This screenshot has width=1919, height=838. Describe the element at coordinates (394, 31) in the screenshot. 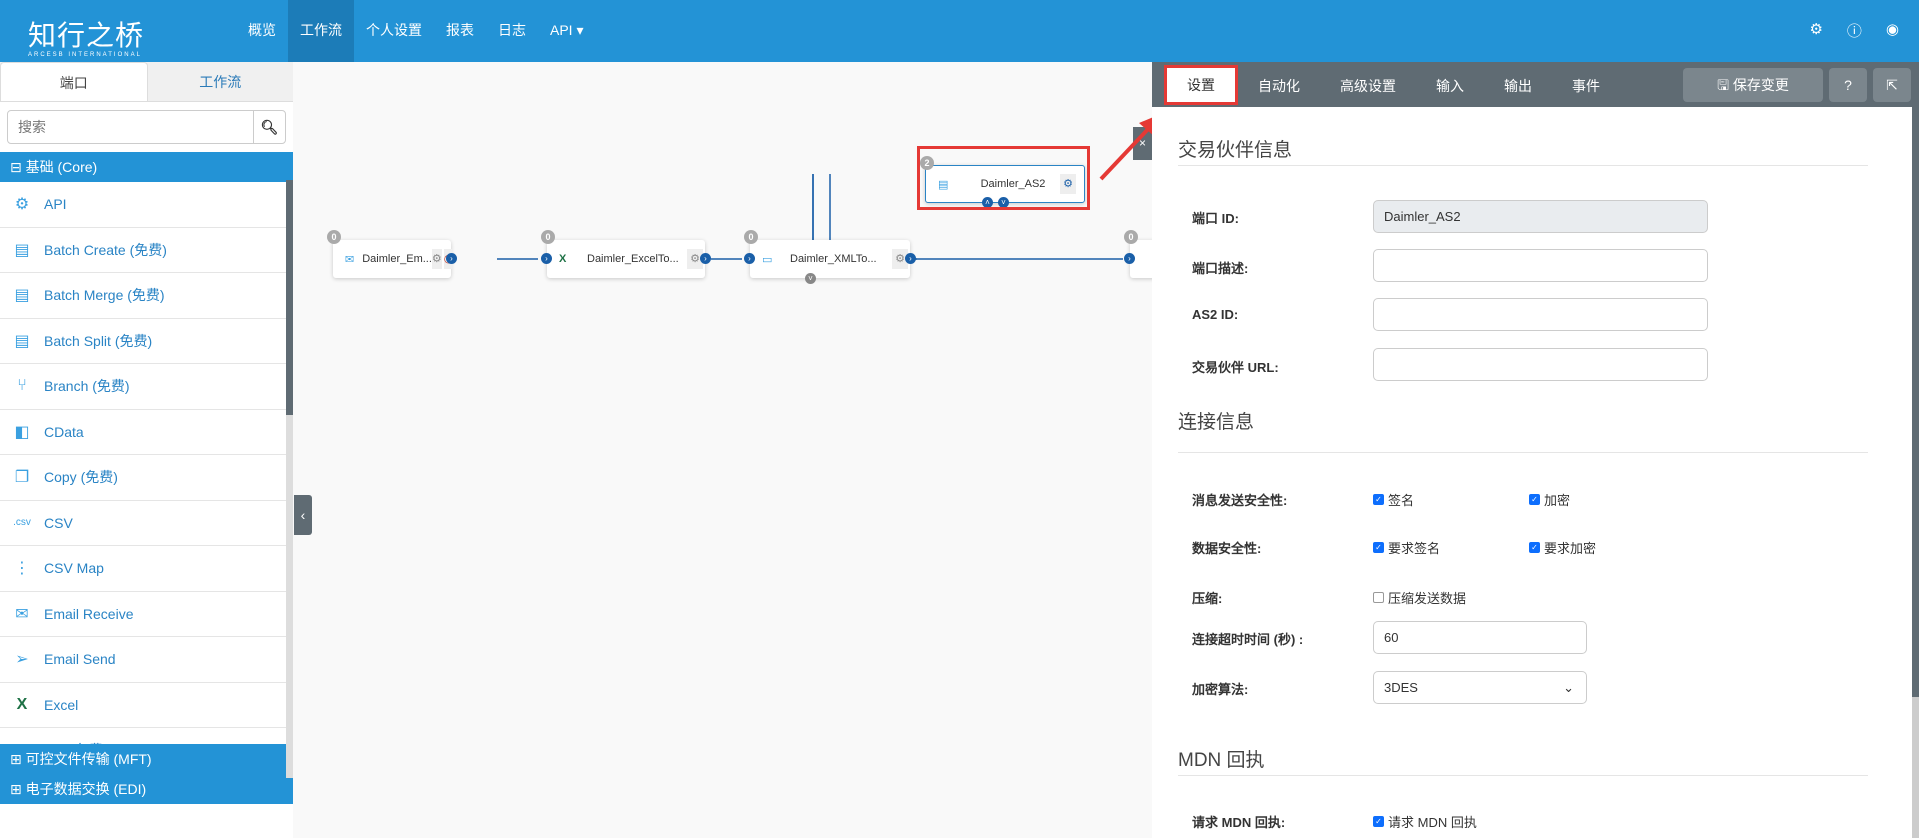

I see `nav-profile: 个人设置` at that location.